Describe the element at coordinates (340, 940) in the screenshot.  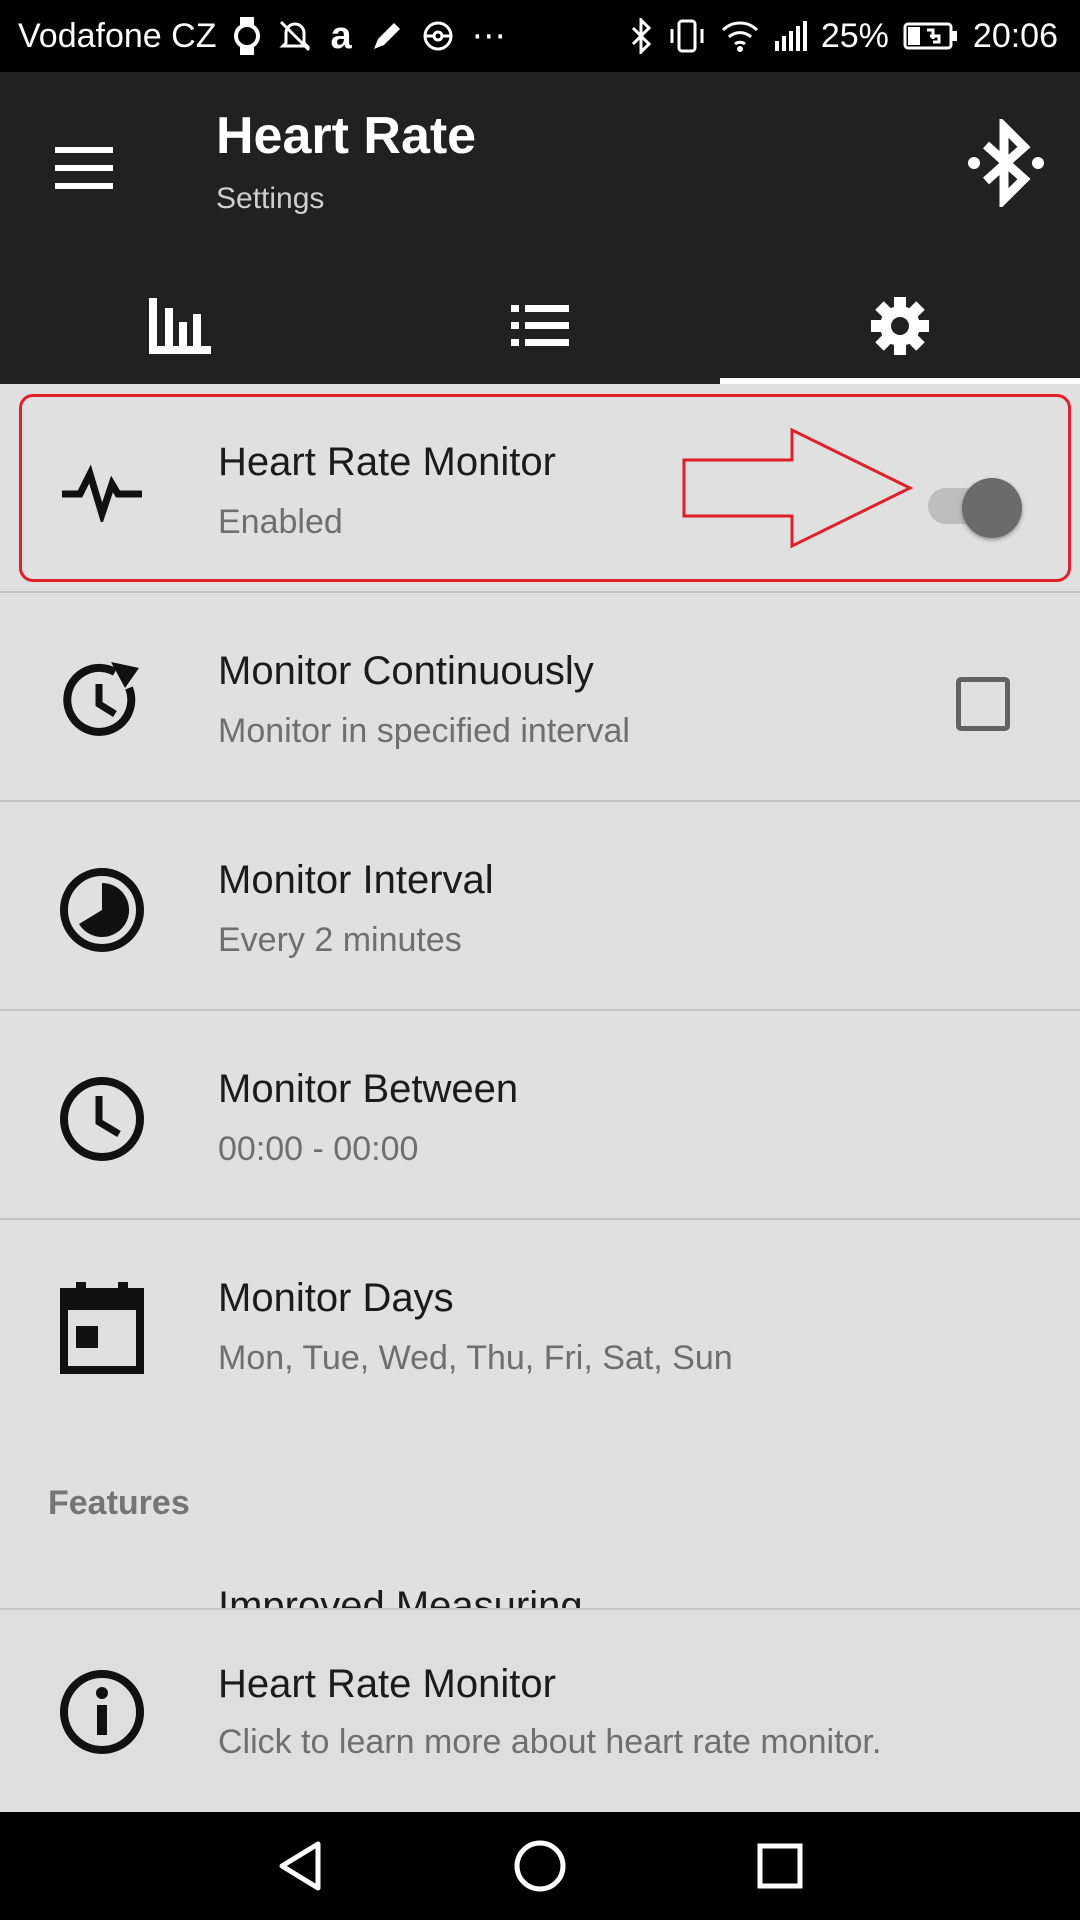
I see `setting-subtitle: Every 2 minutes` at that location.